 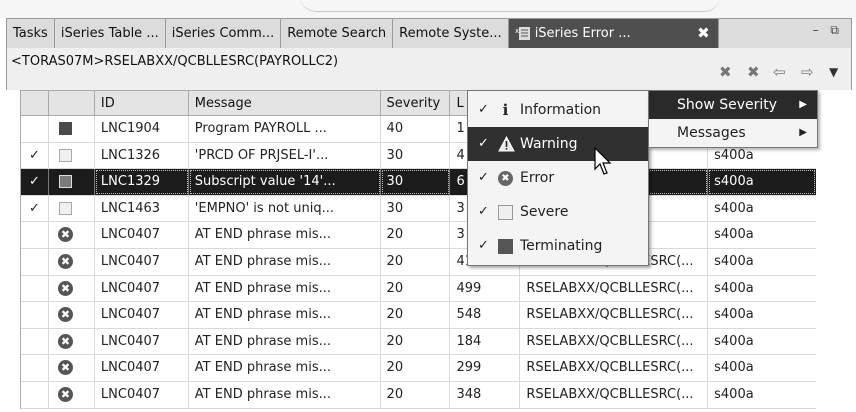 What do you see at coordinates (558, 246) in the screenshot?
I see `menu-item-terminating: ✓ Terminating` at bounding box center [558, 246].